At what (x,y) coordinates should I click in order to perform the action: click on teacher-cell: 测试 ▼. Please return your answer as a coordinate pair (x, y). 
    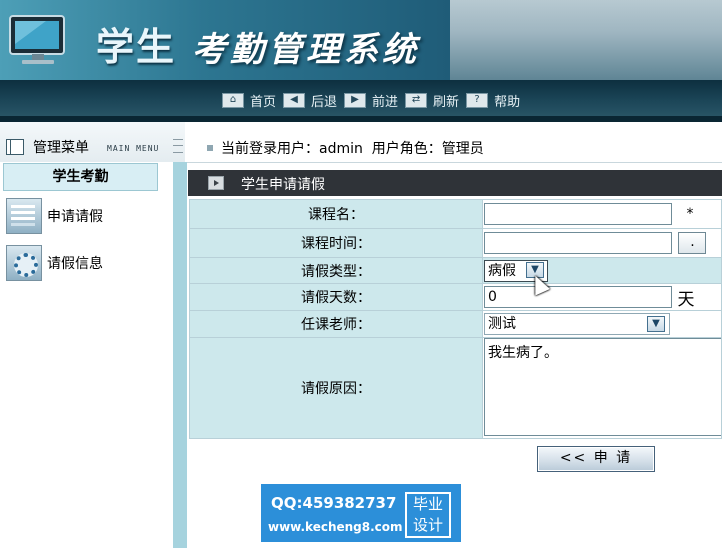
    Looking at the image, I should click on (602, 324).